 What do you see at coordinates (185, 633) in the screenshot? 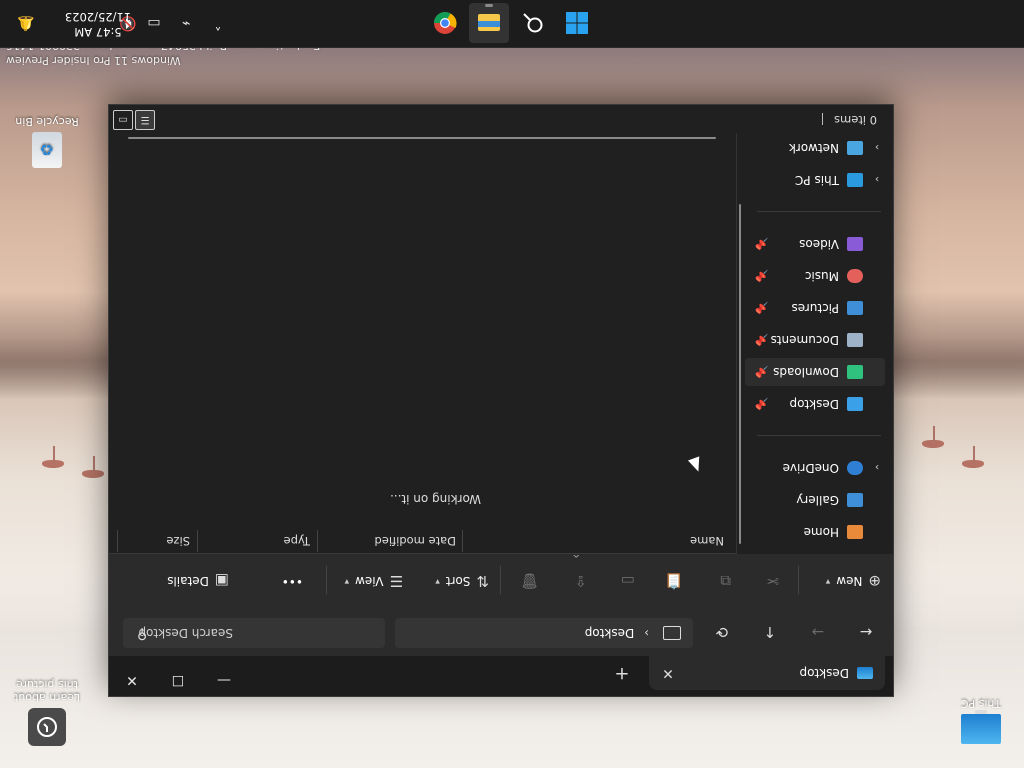
I see `search-placeholder: Search Desktop` at bounding box center [185, 633].